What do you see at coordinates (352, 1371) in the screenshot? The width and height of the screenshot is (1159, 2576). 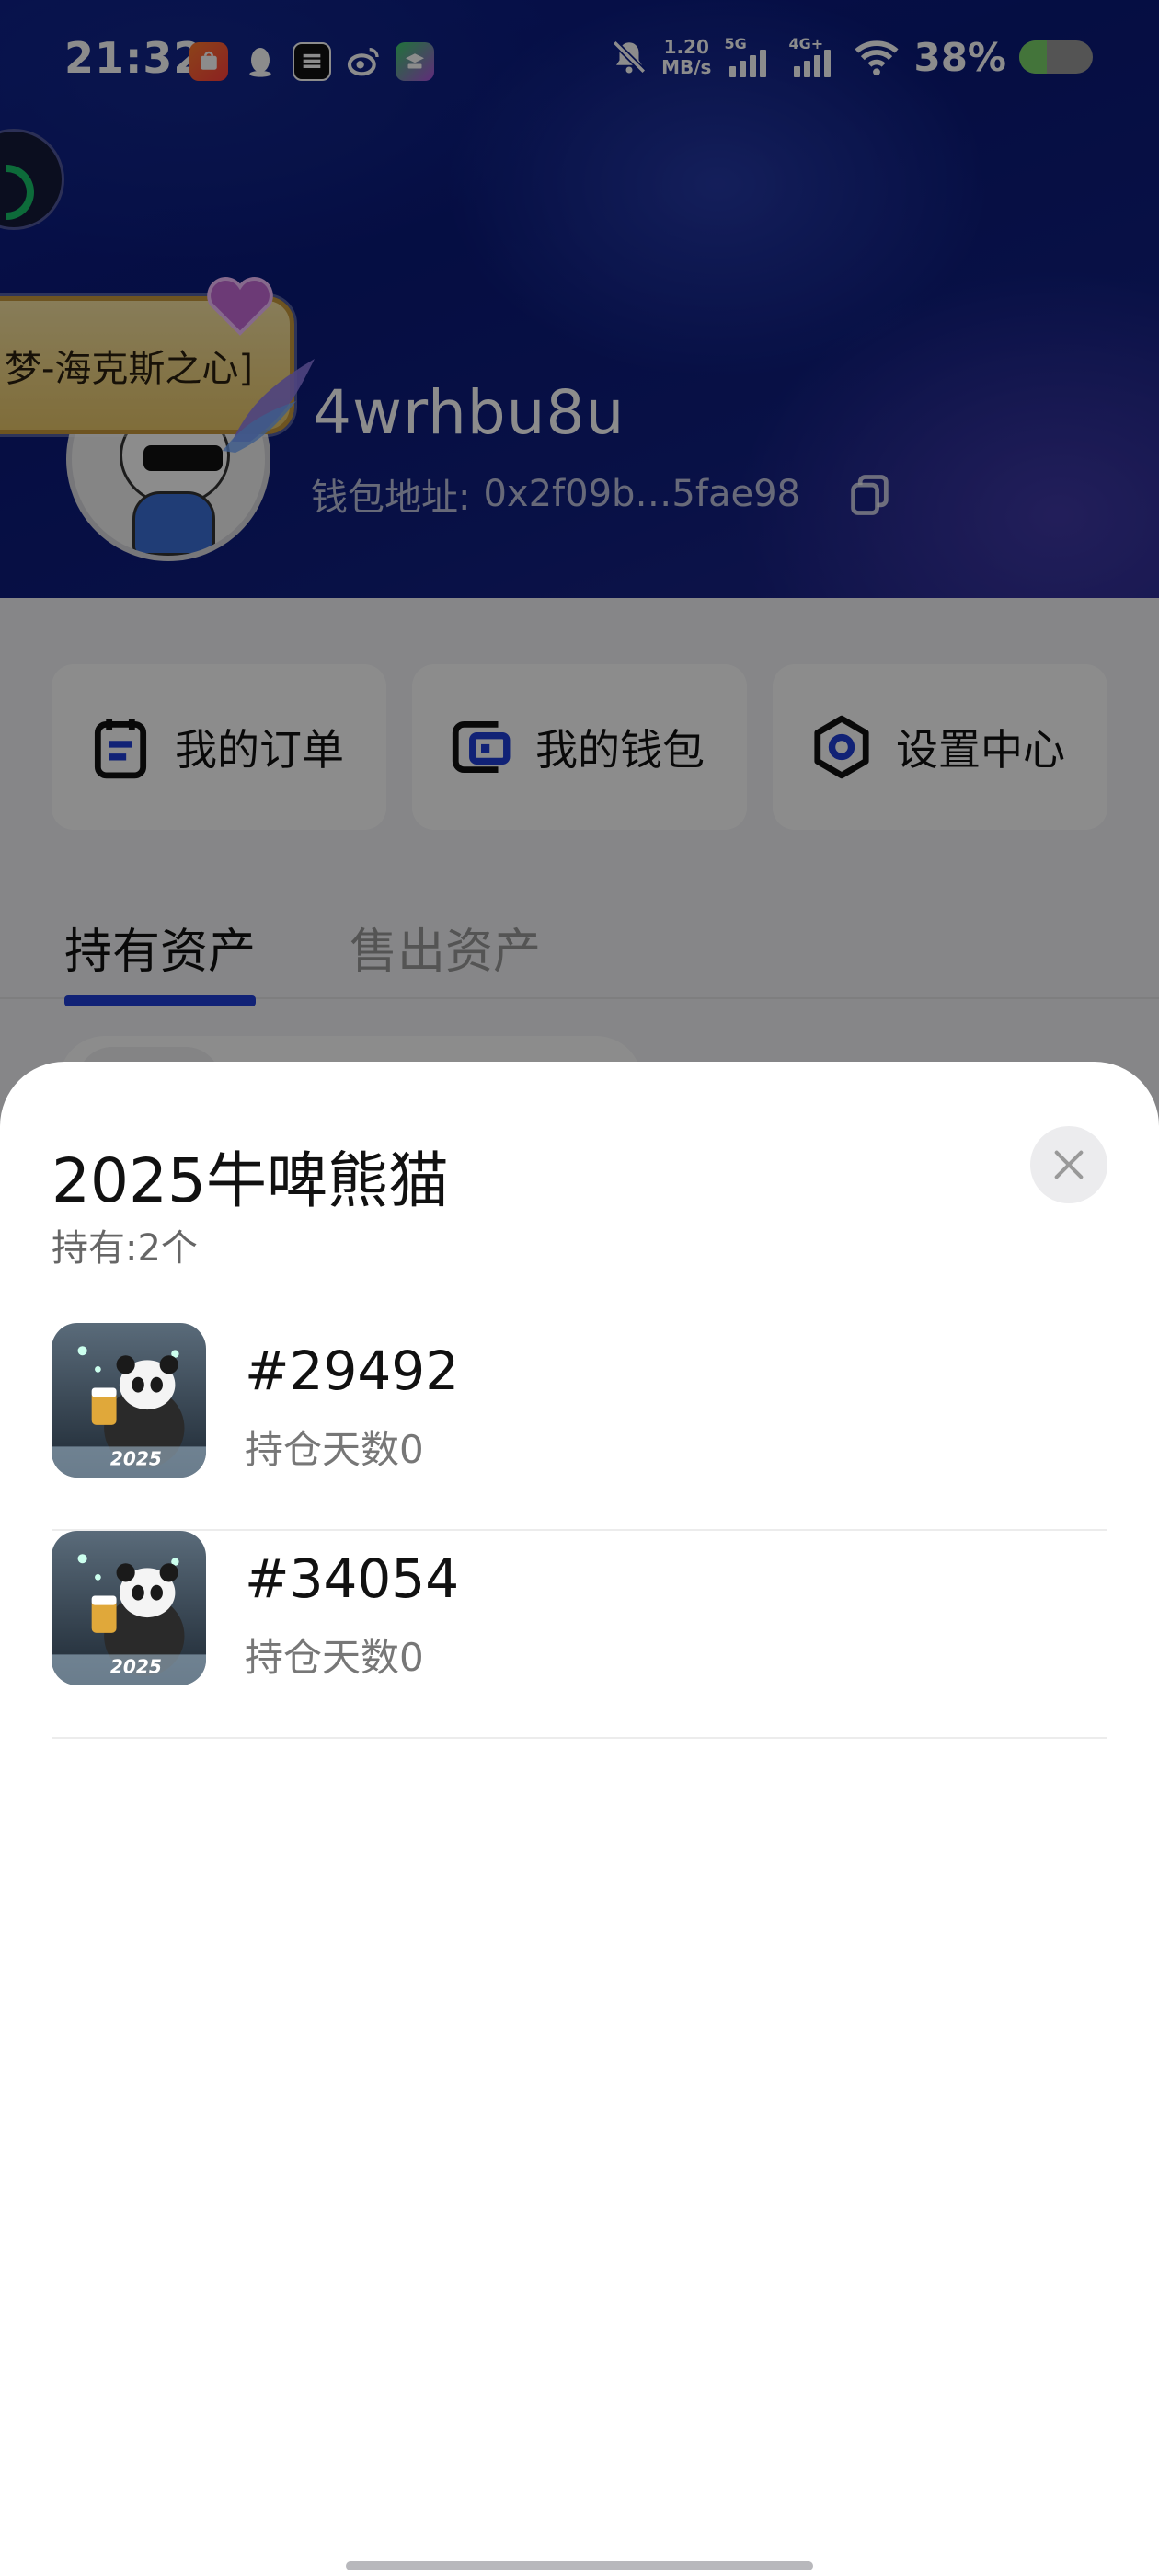 I see `nft-id: #29492` at bounding box center [352, 1371].